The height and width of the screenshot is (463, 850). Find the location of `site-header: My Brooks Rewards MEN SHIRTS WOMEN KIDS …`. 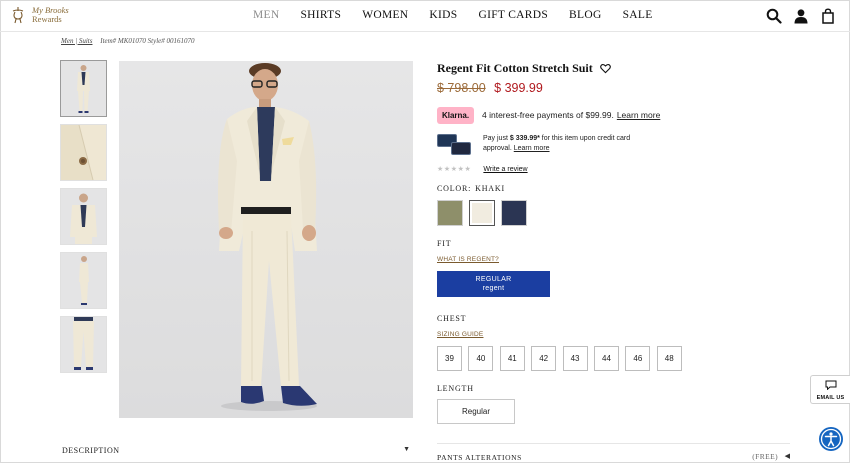

site-header: My Brooks Rewards MEN SHIRTS WOMEN KIDS … is located at coordinates (425, 16).